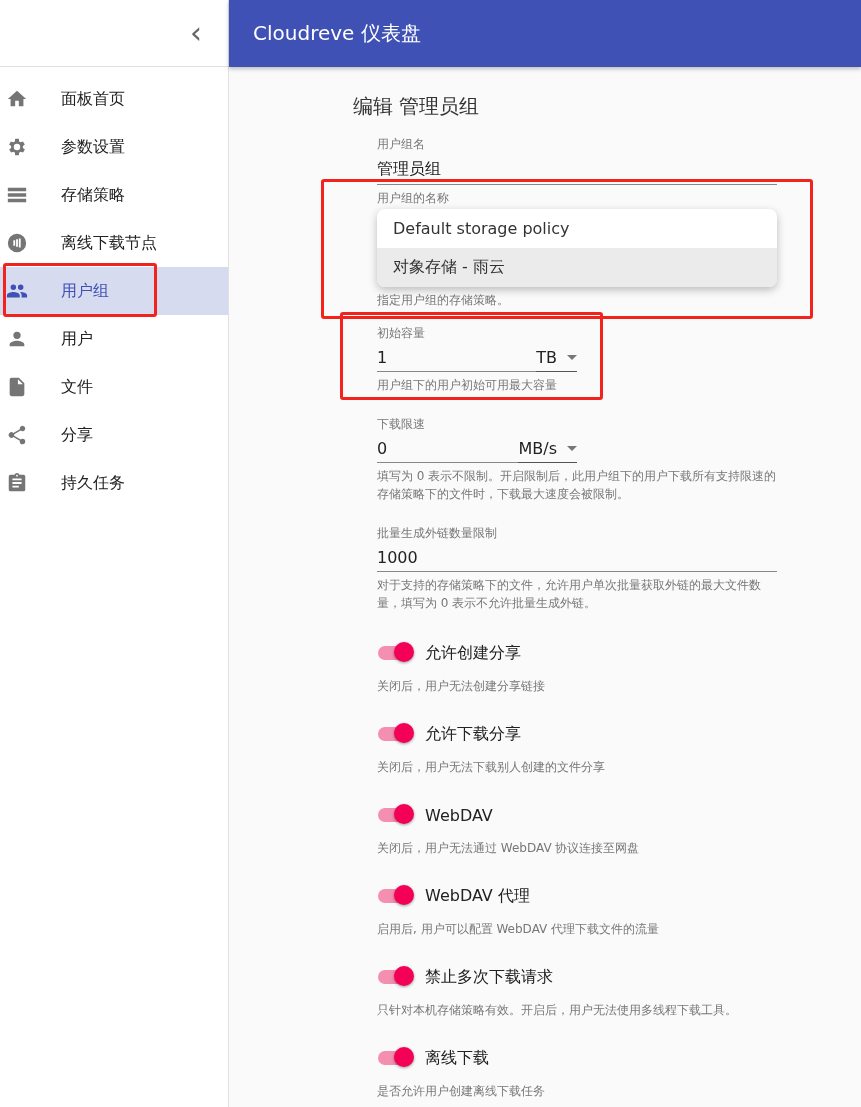  What do you see at coordinates (519, 929) in the screenshot?
I see `switch-hint: 启用后, 用户可以配置 WebDAV 代理下载文件的流量` at bounding box center [519, 929].